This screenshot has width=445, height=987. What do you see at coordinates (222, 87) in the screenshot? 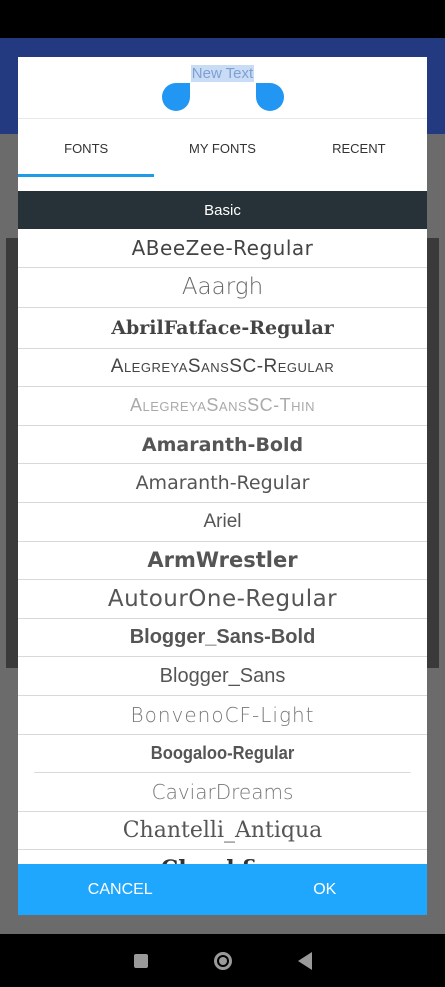
I see `text-preview: New Text` at bounding box center [222, 87].